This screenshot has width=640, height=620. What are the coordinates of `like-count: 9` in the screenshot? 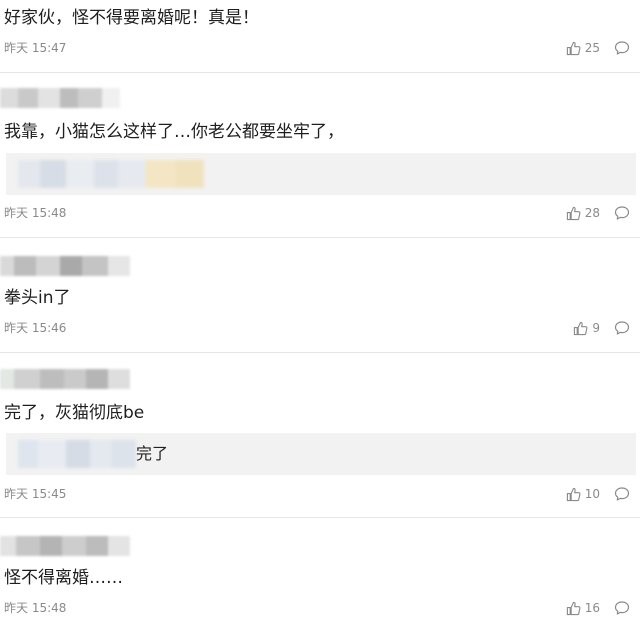 It's located at (596, 328).